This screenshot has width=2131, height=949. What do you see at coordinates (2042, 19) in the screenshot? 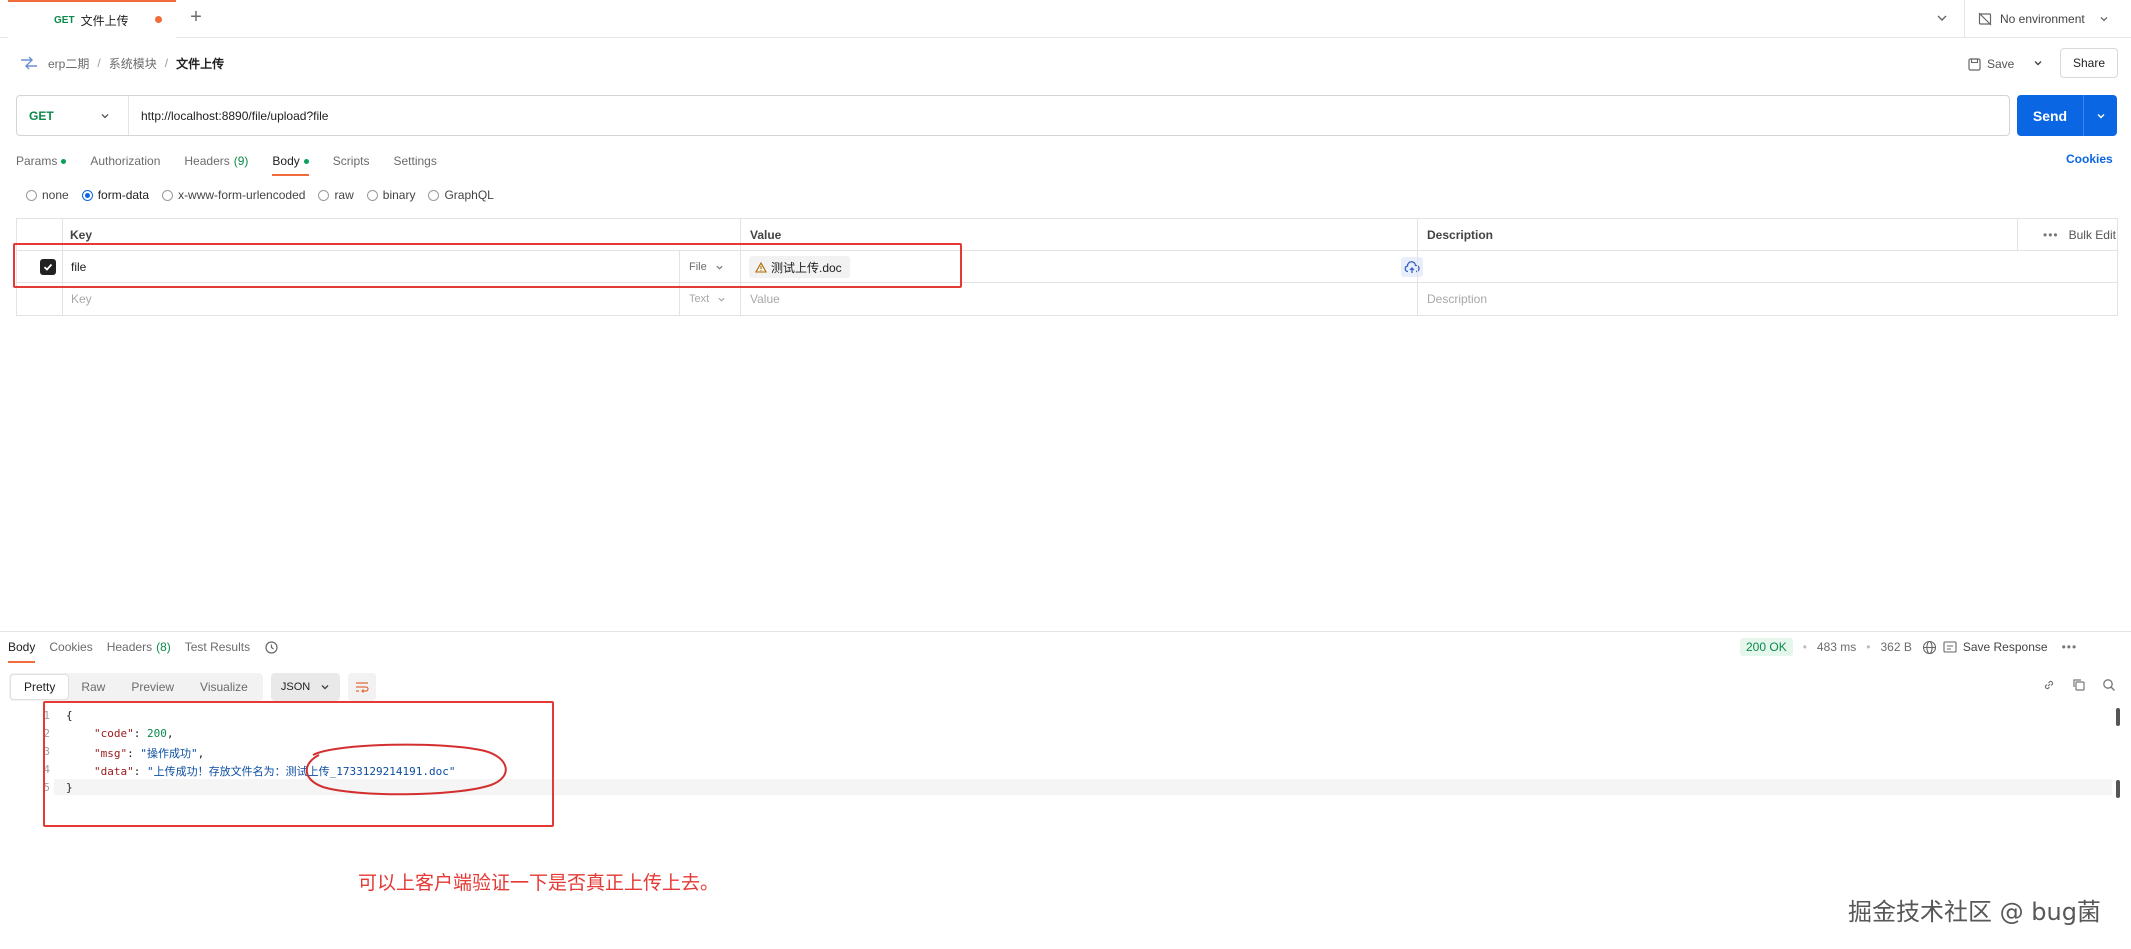
I see `environment-label: No environment` at bounding box center [2042, 19].